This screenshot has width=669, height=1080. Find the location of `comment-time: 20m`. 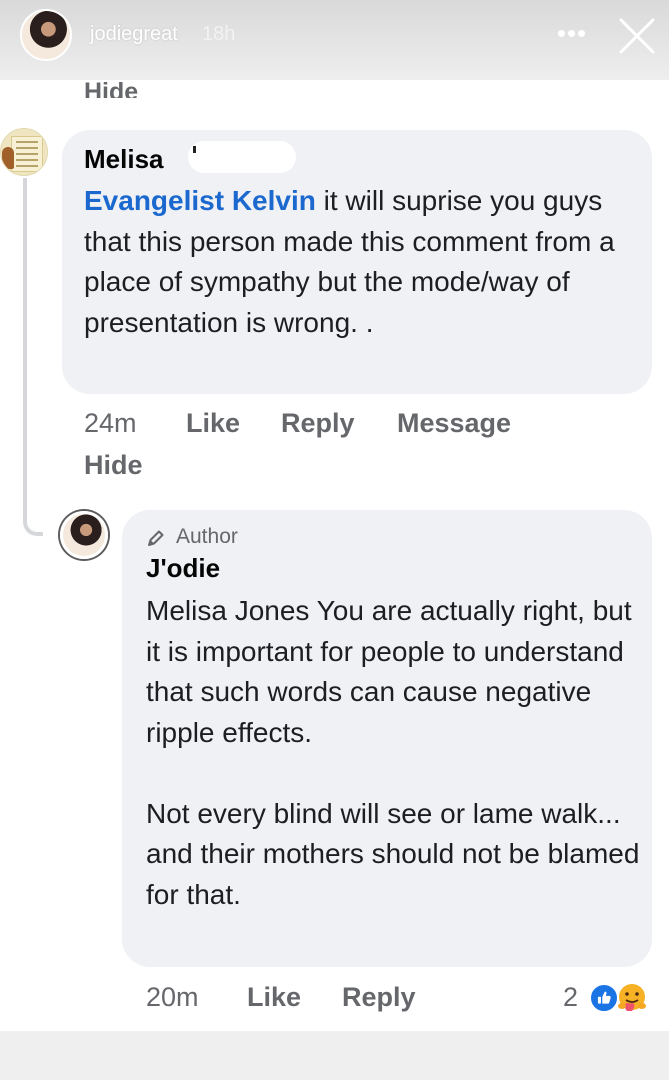

comment-time: 20m is located at coordinates (172, 997).